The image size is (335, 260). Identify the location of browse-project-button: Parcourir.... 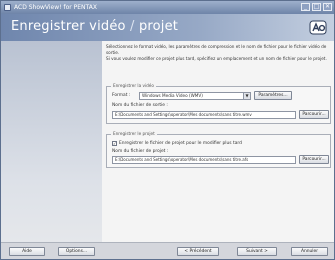
(314, 159).